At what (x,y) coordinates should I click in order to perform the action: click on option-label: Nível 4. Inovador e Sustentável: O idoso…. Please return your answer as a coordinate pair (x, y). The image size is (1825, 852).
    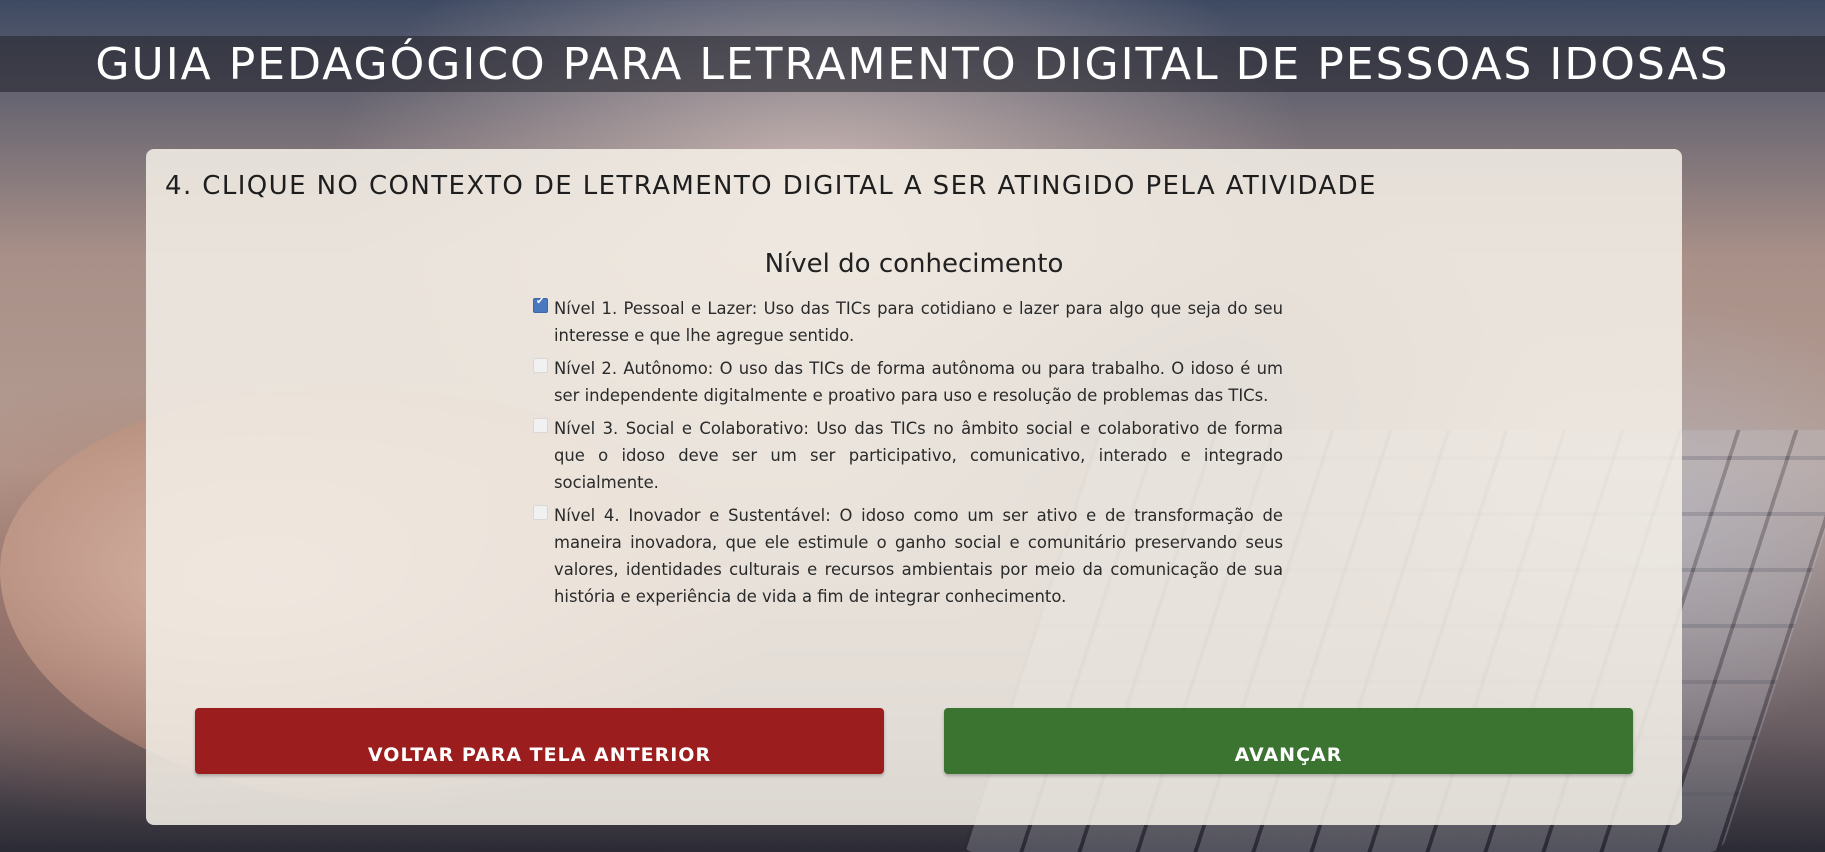
    Looking at the image, I should click on (918, 556).